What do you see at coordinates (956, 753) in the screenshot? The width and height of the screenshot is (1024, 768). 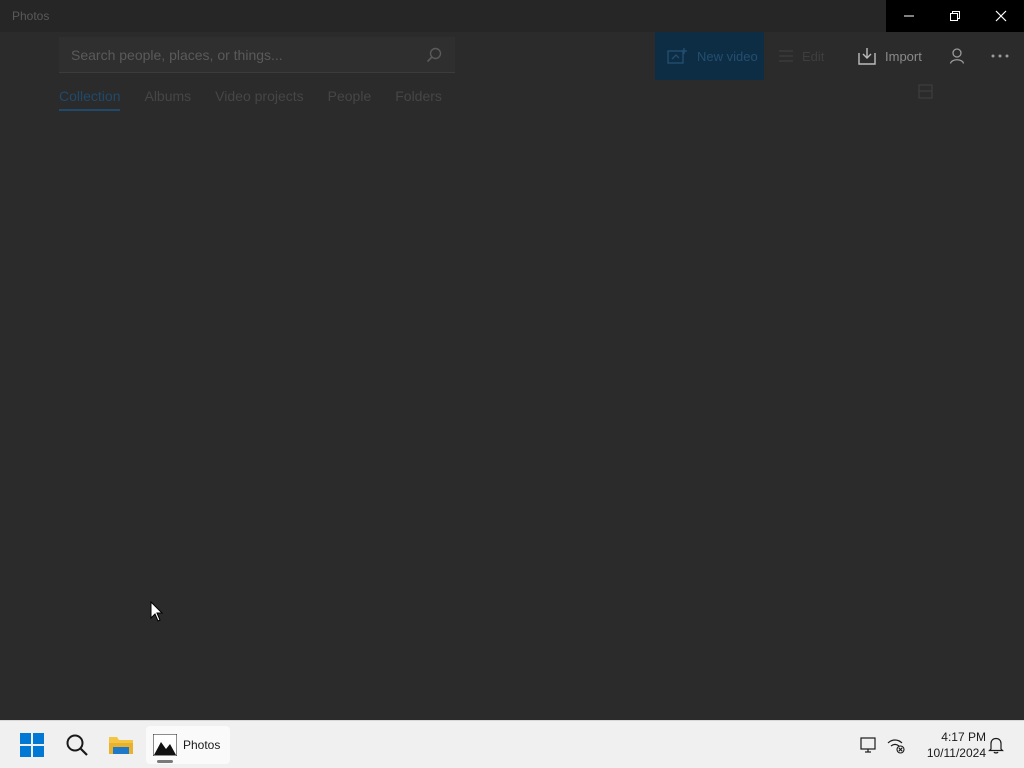 I see `clock-date: 10/11/2024` at bounding box center [956, 753].